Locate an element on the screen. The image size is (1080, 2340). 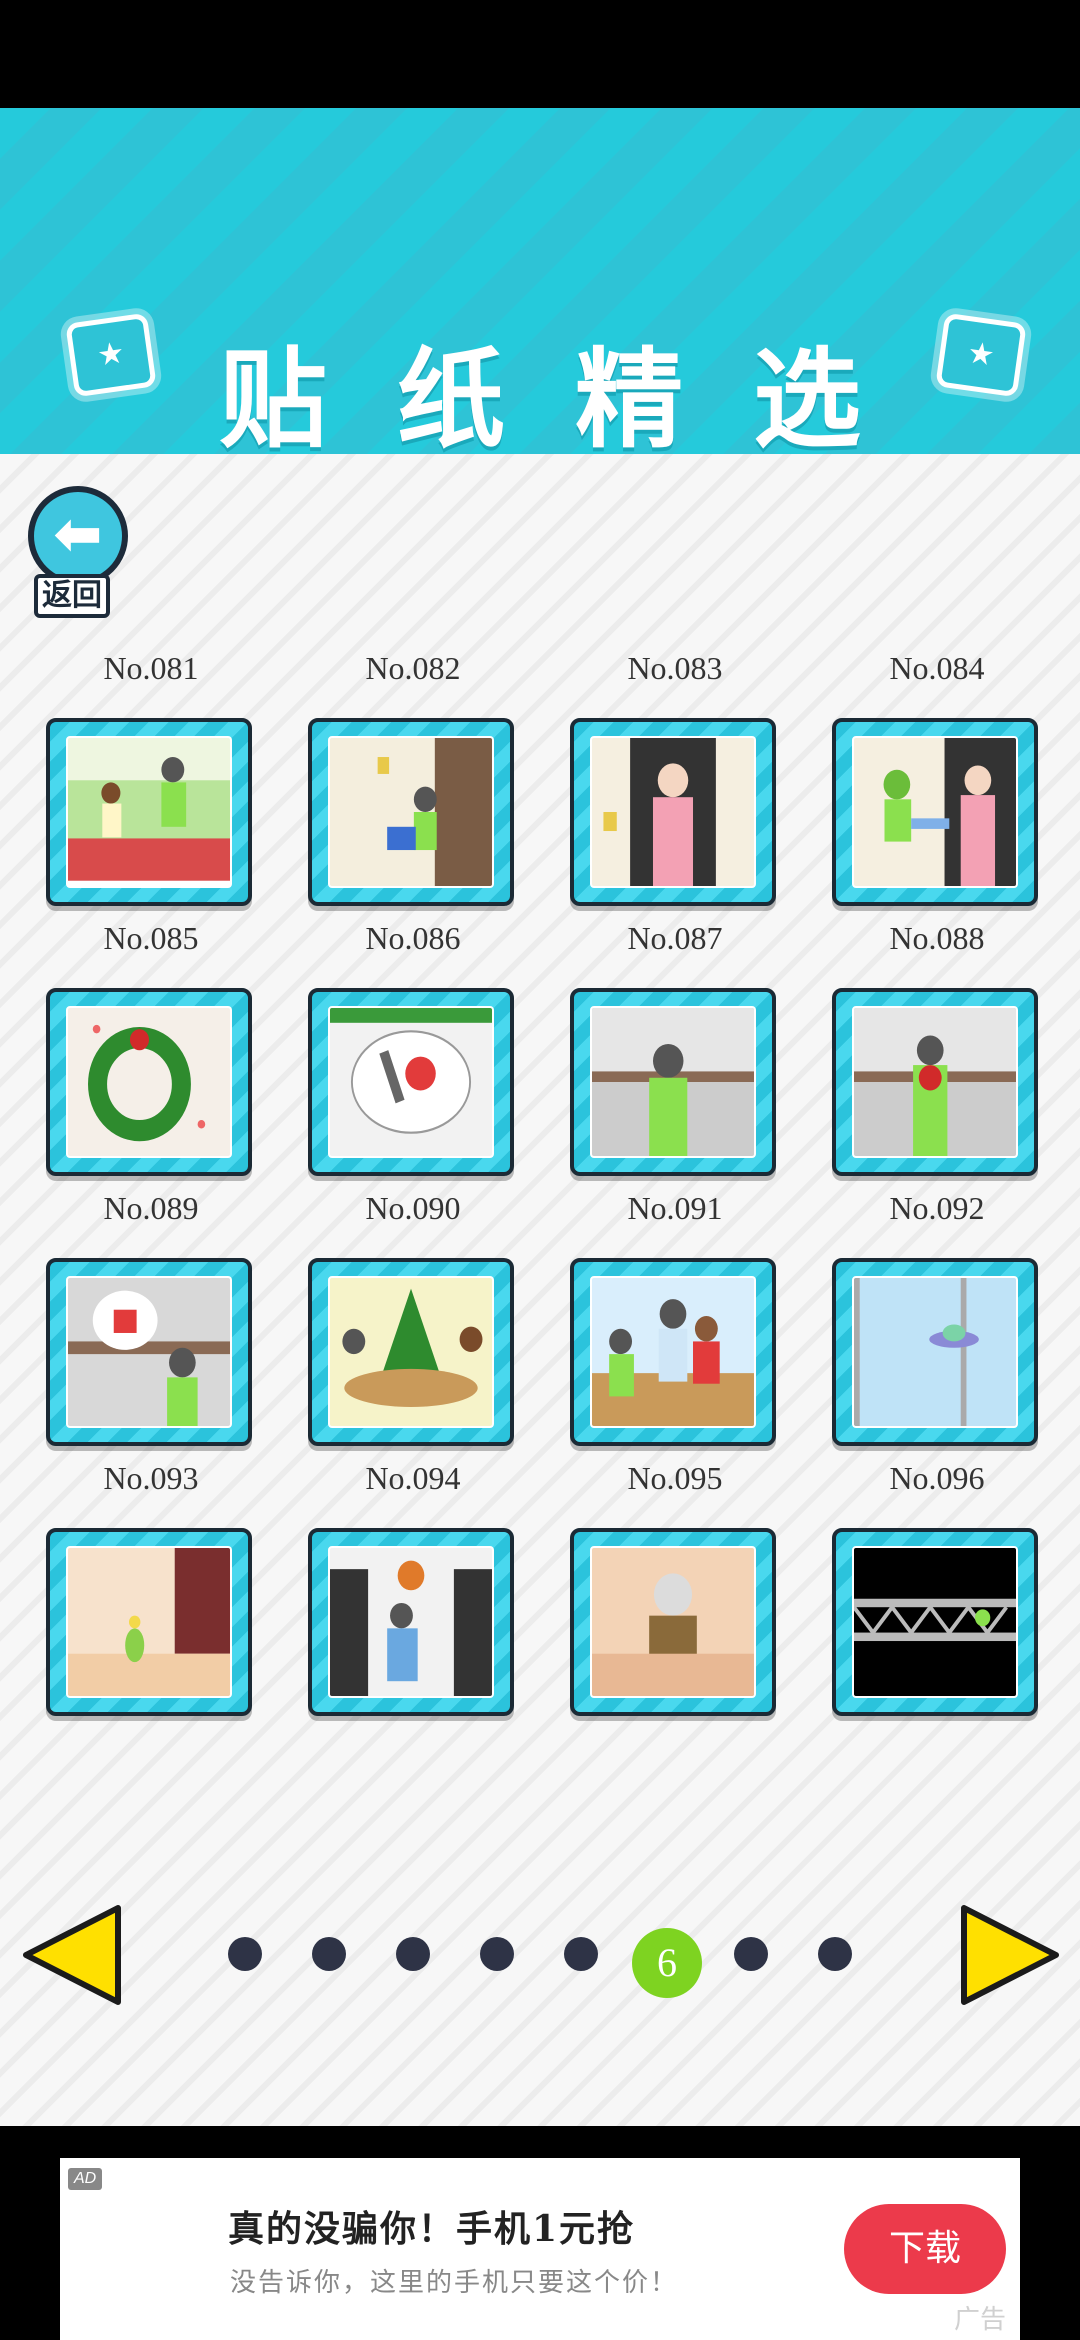
prev-page-button is located at coordinates (73, 1955).